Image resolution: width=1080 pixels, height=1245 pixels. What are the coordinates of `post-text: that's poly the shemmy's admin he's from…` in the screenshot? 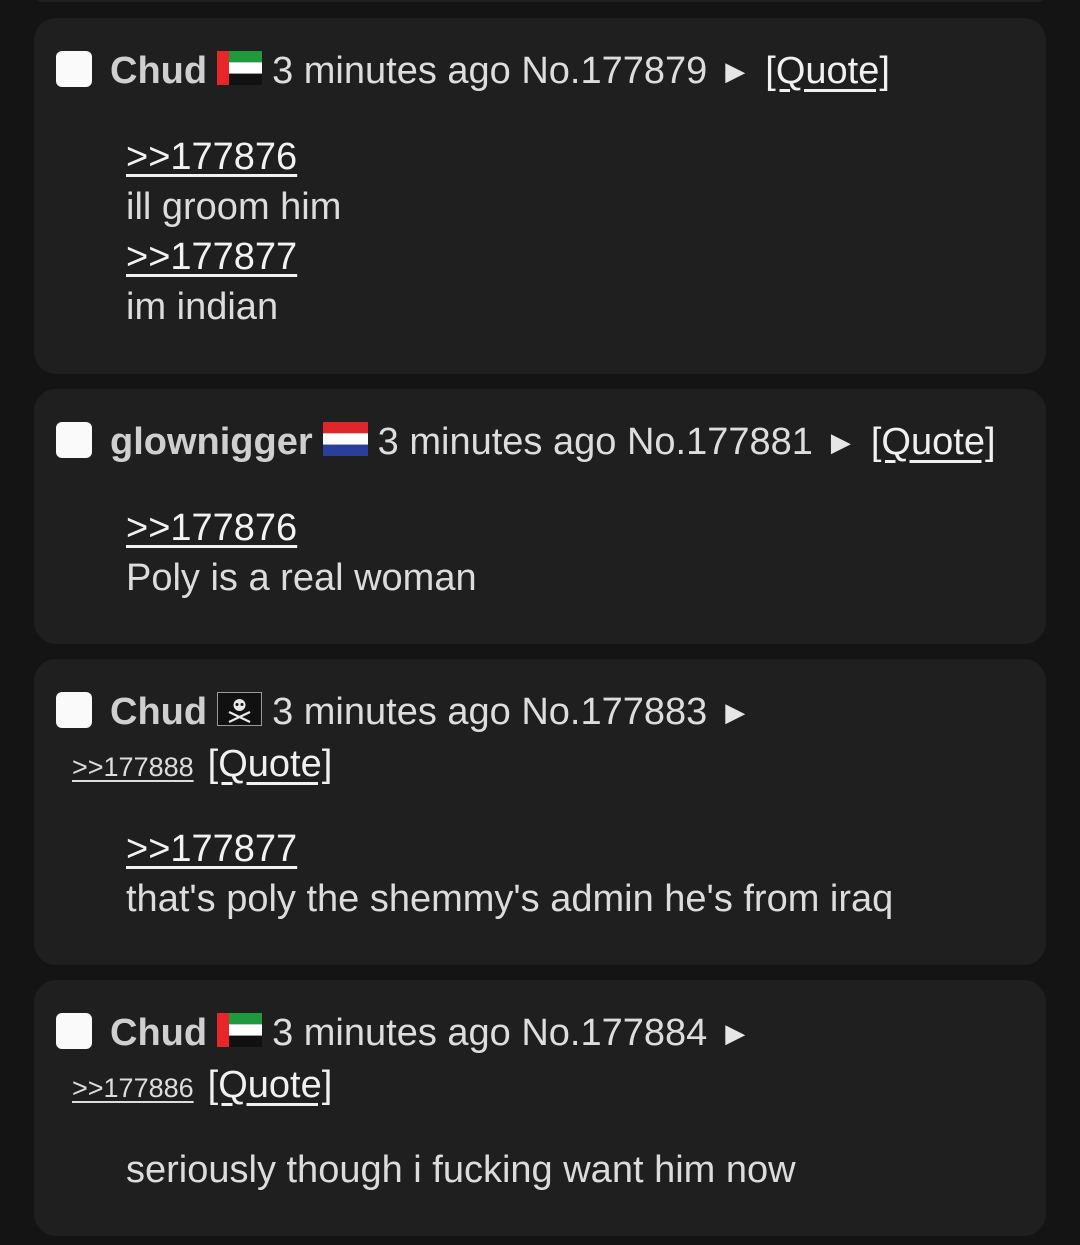 It's located at (510, 899).